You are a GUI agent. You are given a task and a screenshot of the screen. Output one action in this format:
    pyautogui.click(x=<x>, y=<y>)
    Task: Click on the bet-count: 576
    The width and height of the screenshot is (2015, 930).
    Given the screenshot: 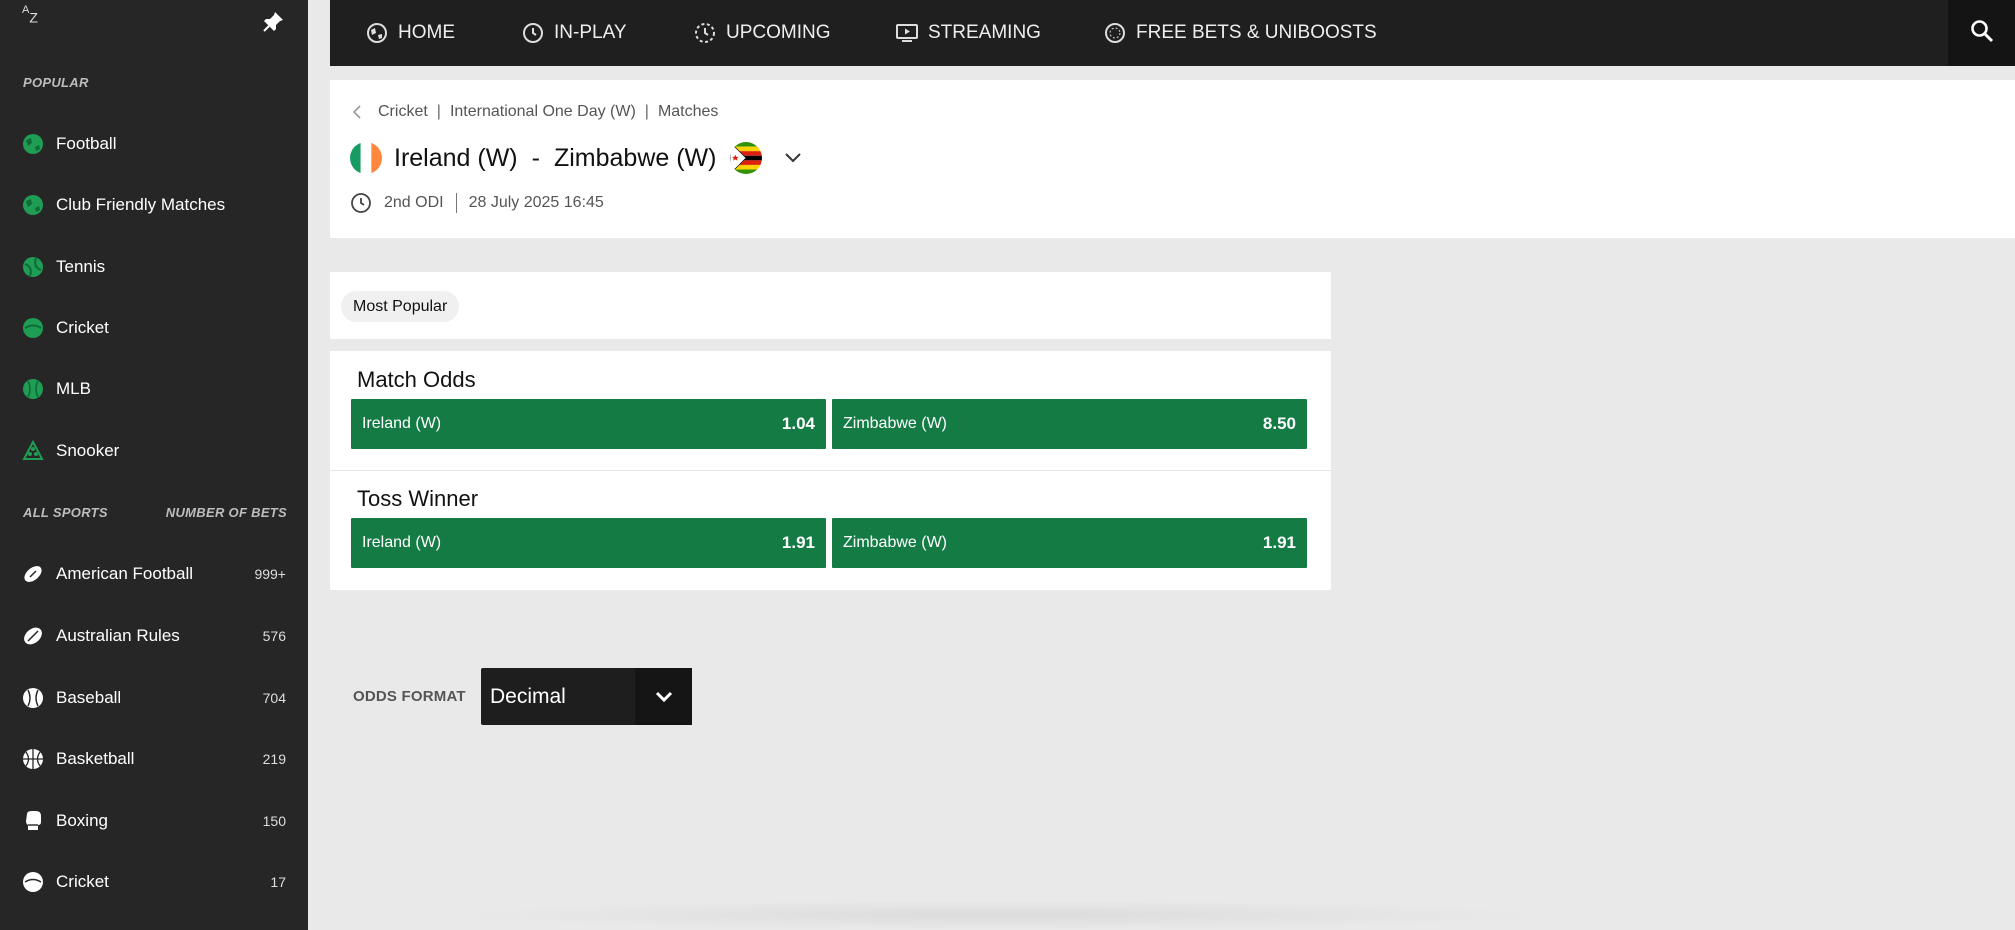 What is the action you would take?
    pyautogui.click(x=274, y=636)
    